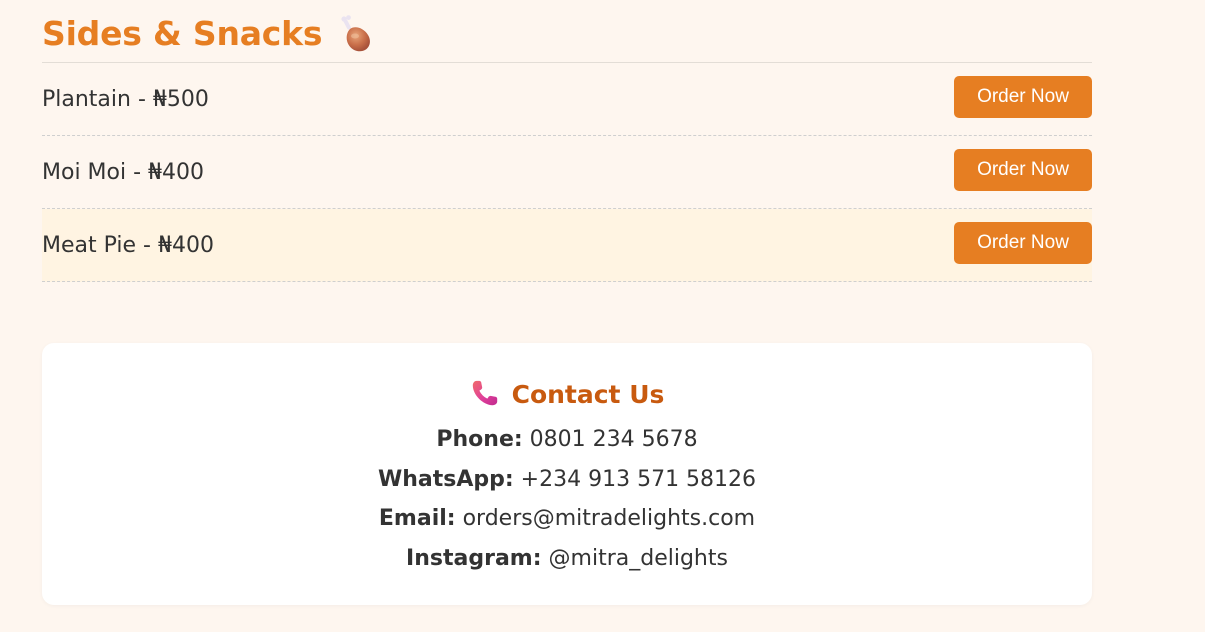 The width and height of the screenshot is (1205, 632). I want to click on menu-item-text: Plantain - ₦500, so click(125, 99).